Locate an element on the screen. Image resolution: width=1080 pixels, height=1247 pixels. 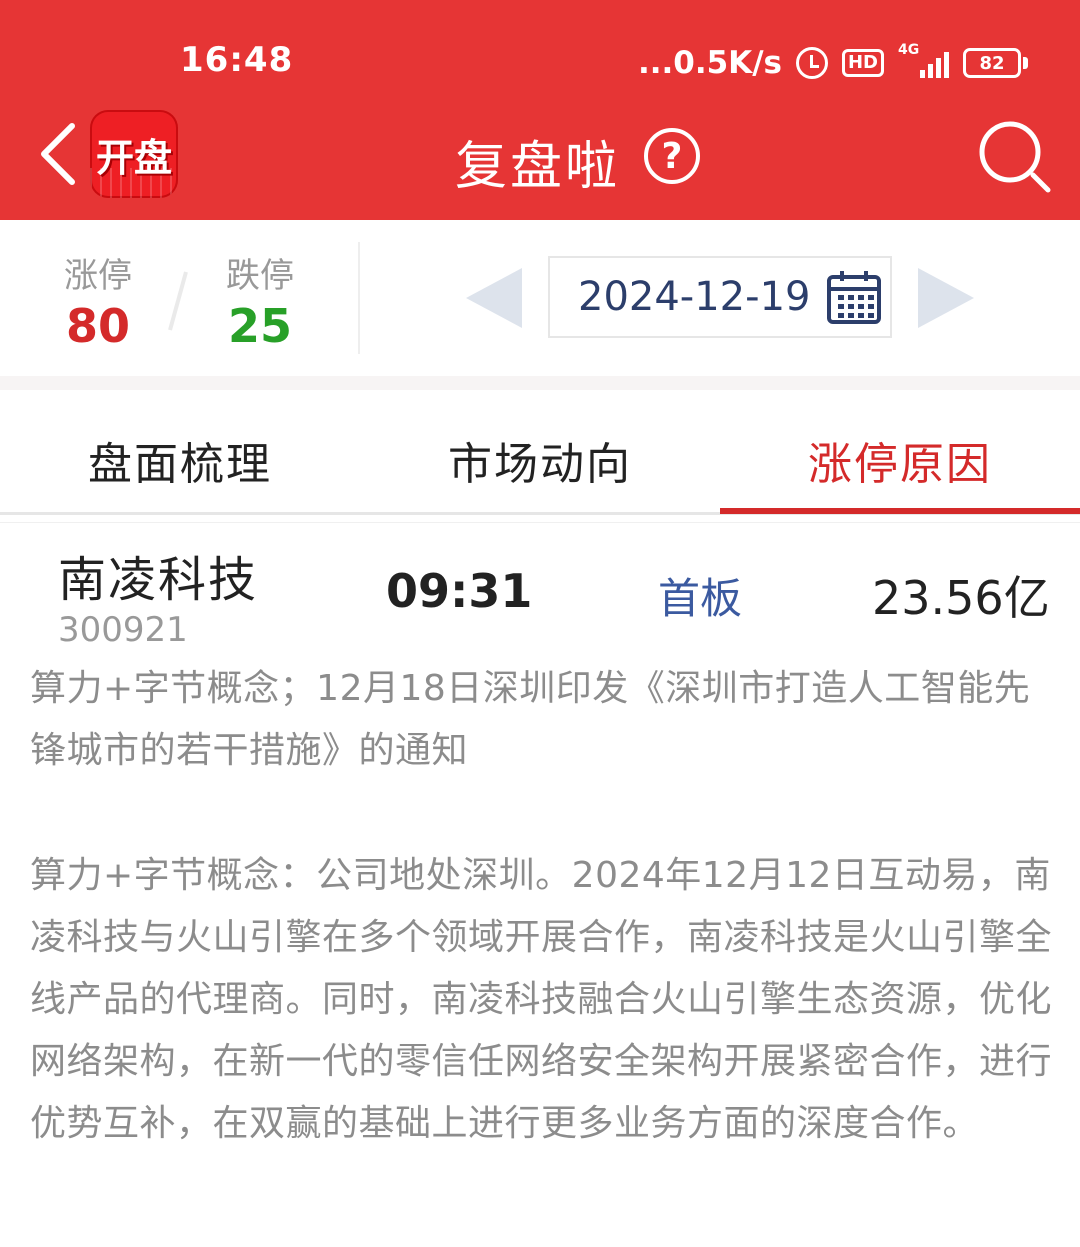
limit-up-stat: 涨停 80 is located at coordinates (98, 300).